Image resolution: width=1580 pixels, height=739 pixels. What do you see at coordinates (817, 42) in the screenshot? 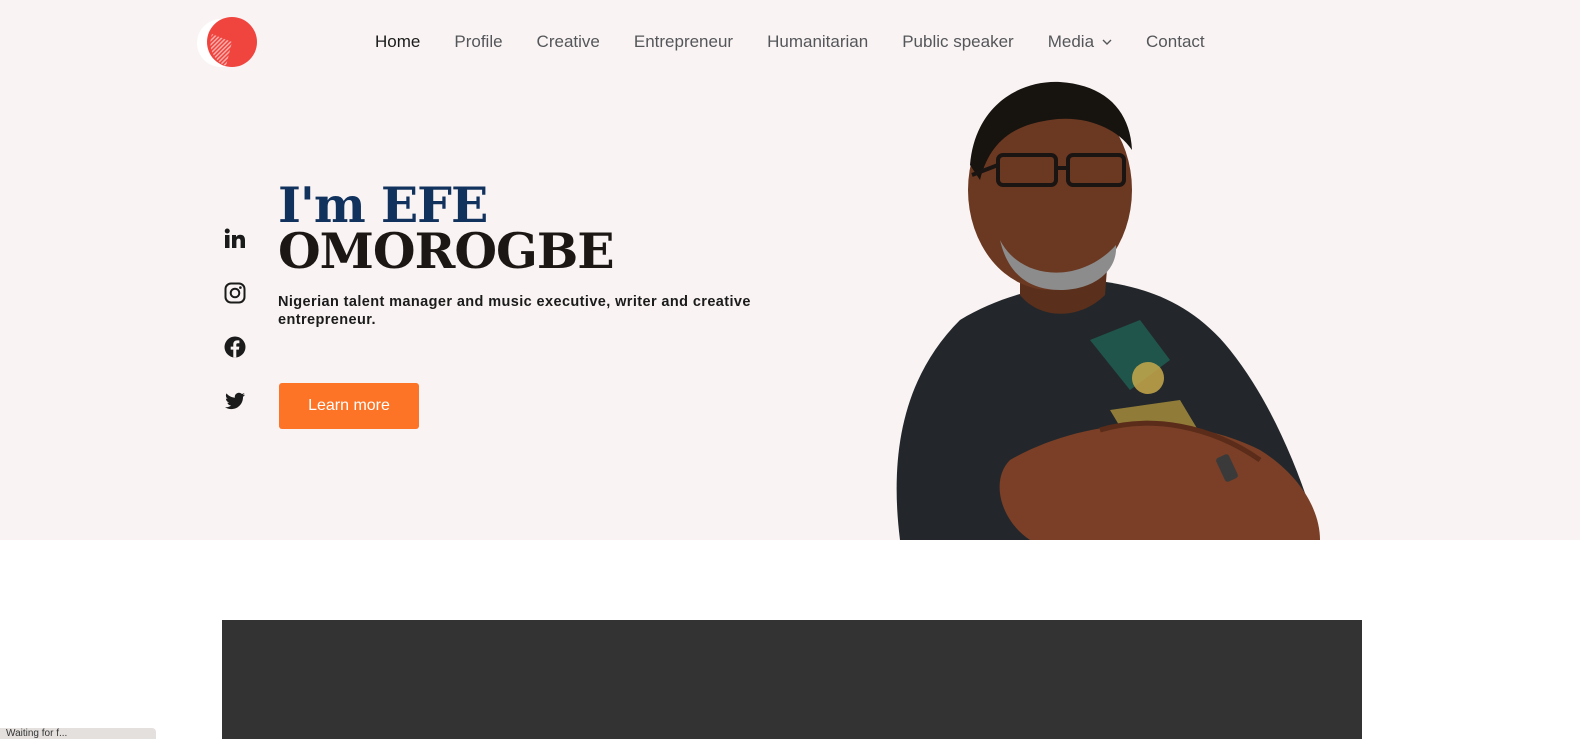
I see `nav-humanitarian: Humanitarian` at bounding box center [817, 42].